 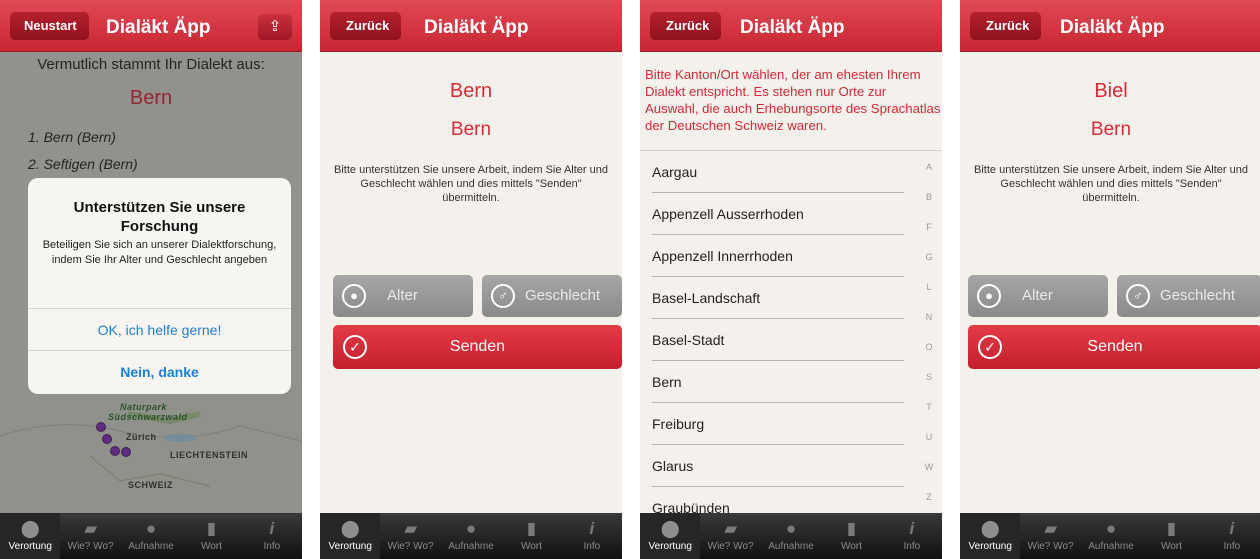 What do you see at coordinates (778, 298) in the screenshot?
I see `list-item: Basel-Landschaft` at bounding box center [778, 298].